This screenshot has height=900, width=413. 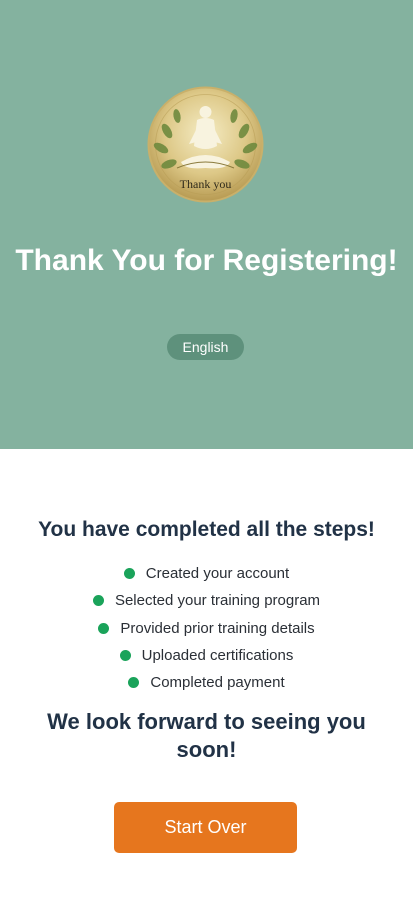 I want to click on start-over-button: Start Over, so click(x=205, y=827).